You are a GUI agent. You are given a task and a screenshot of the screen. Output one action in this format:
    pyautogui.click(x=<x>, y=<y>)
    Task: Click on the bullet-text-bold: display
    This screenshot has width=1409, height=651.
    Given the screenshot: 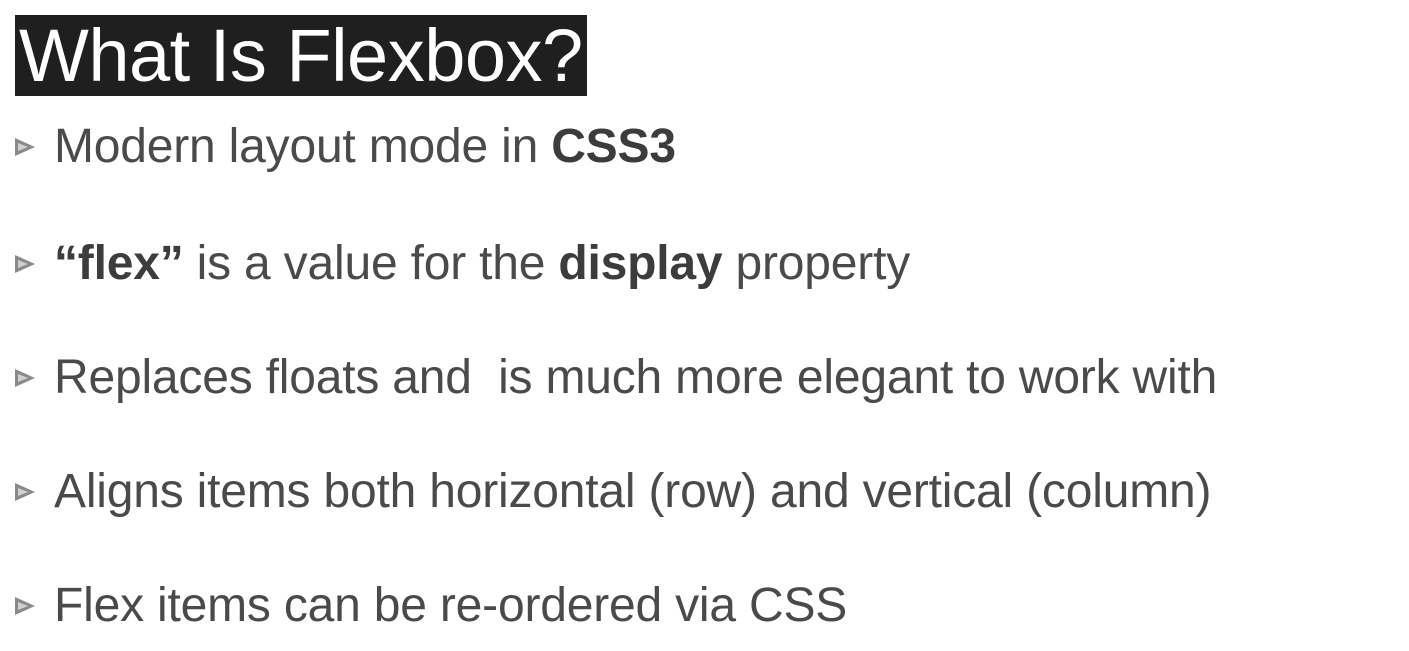 What is the action you would take?
    pyautogui.click(x=640, y=263)
    